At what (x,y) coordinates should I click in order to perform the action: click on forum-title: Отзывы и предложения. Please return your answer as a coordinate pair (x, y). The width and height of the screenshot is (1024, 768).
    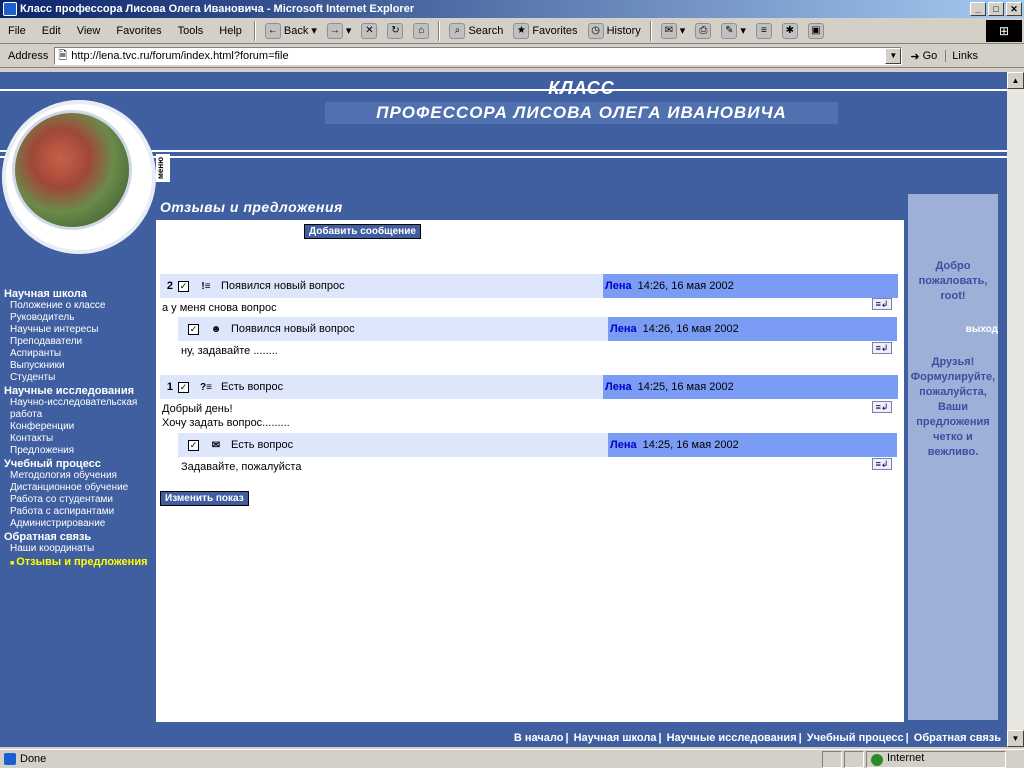
    Looking at the image, I should click on (530, 207).